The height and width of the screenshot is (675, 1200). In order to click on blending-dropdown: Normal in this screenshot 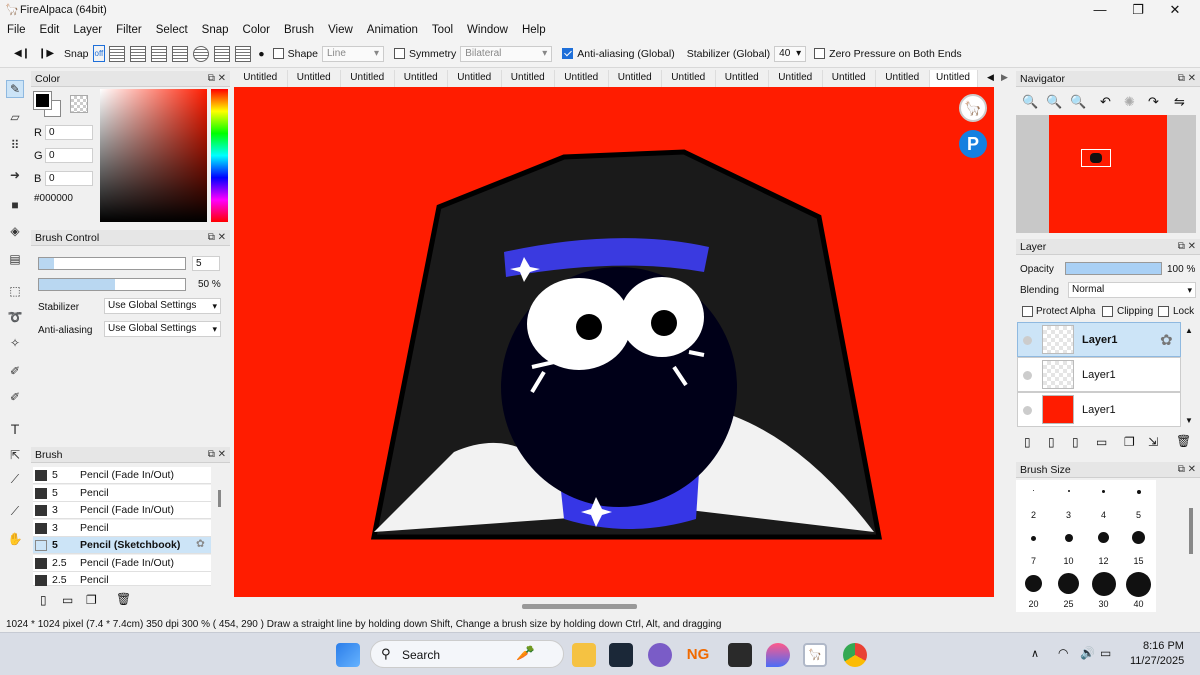, I will do `click(1132, 290)`.